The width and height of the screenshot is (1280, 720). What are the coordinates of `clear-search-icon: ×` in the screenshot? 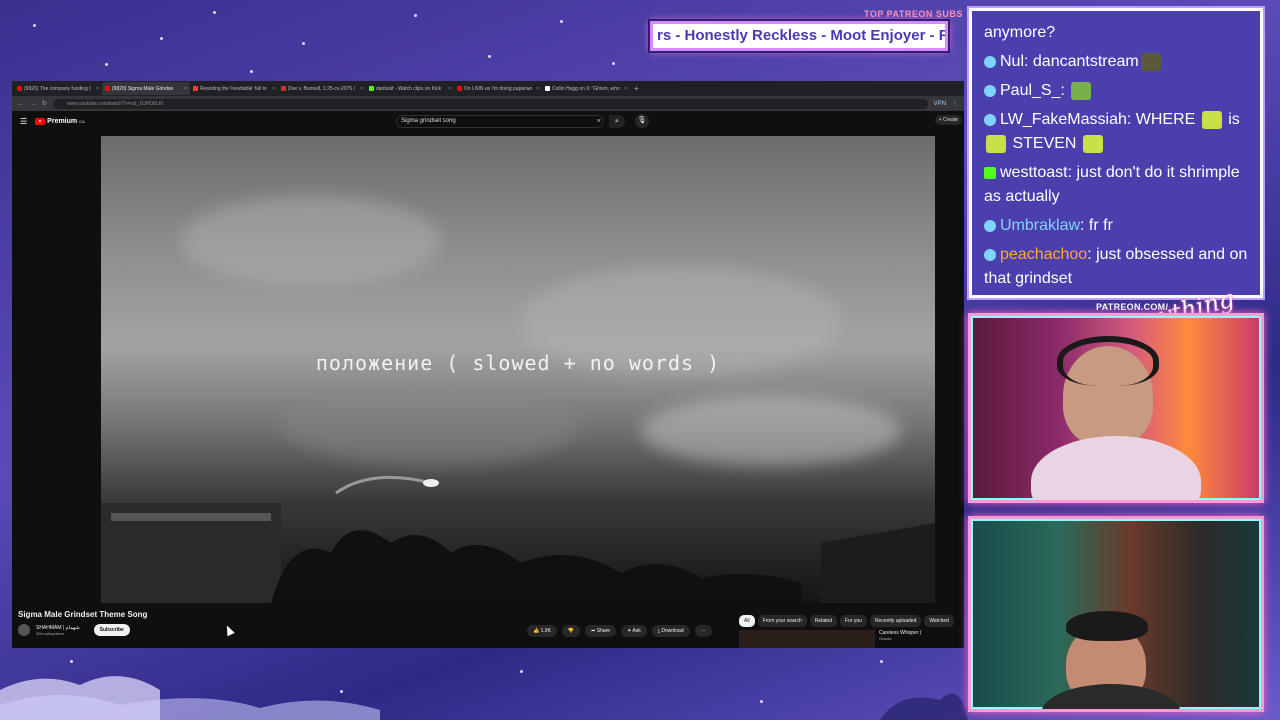 It's located at (599, 121).